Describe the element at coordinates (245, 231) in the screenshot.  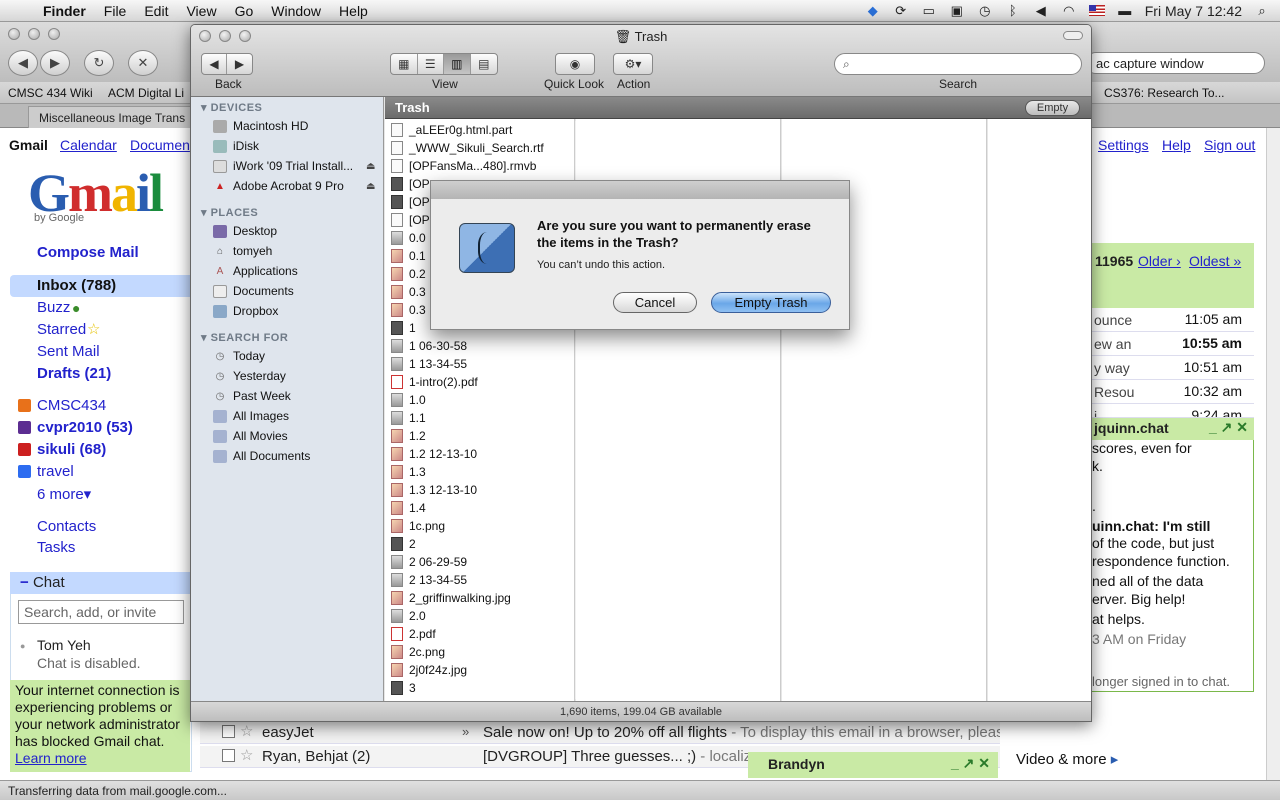
I see `sidebar-item-desktop: Desktop` at that location.